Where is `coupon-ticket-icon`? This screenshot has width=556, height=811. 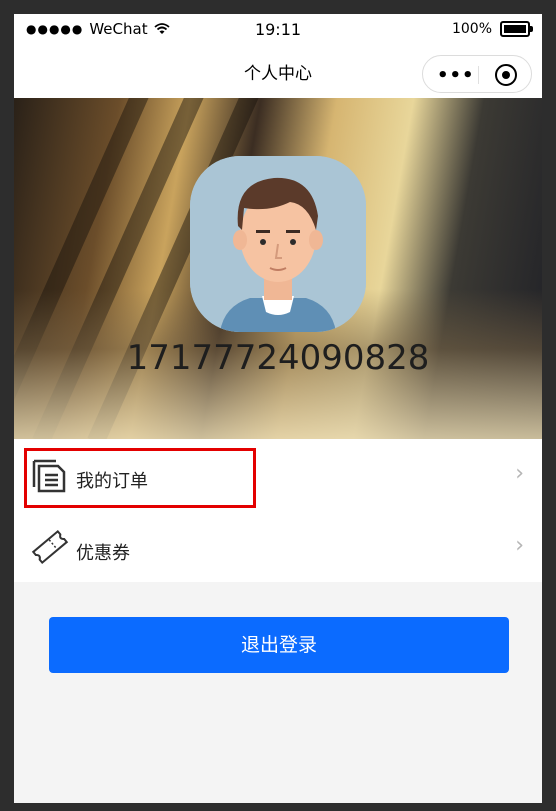
coupon-ticket-icon is located at coordinates (50, 547).